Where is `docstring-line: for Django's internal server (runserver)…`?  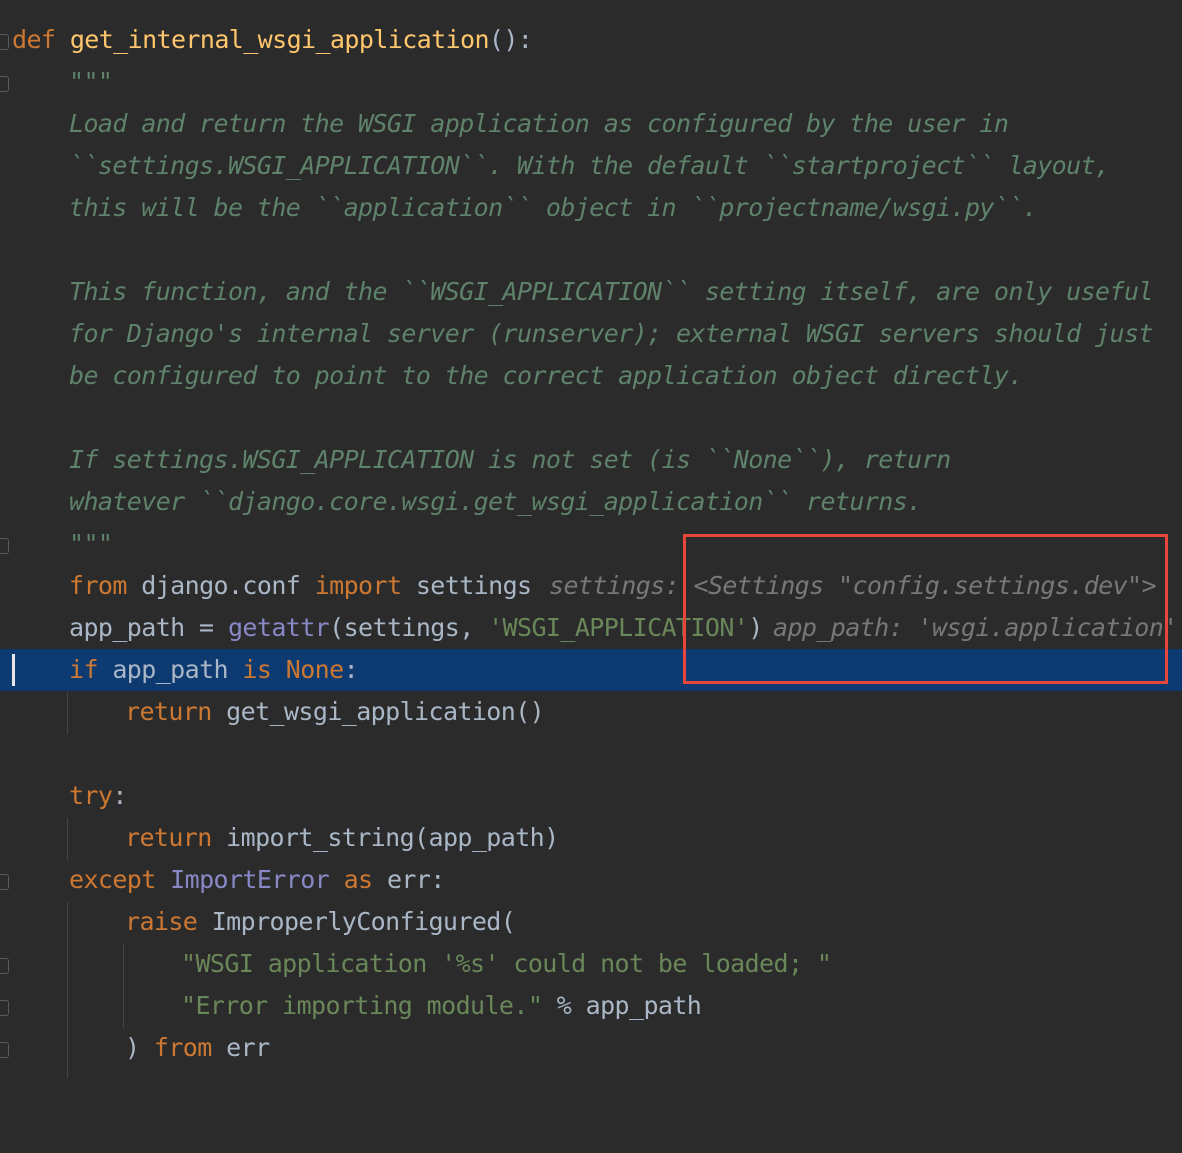 docstring-line: for Django's internal server (runserver)… is located at coordinates (611, 333).